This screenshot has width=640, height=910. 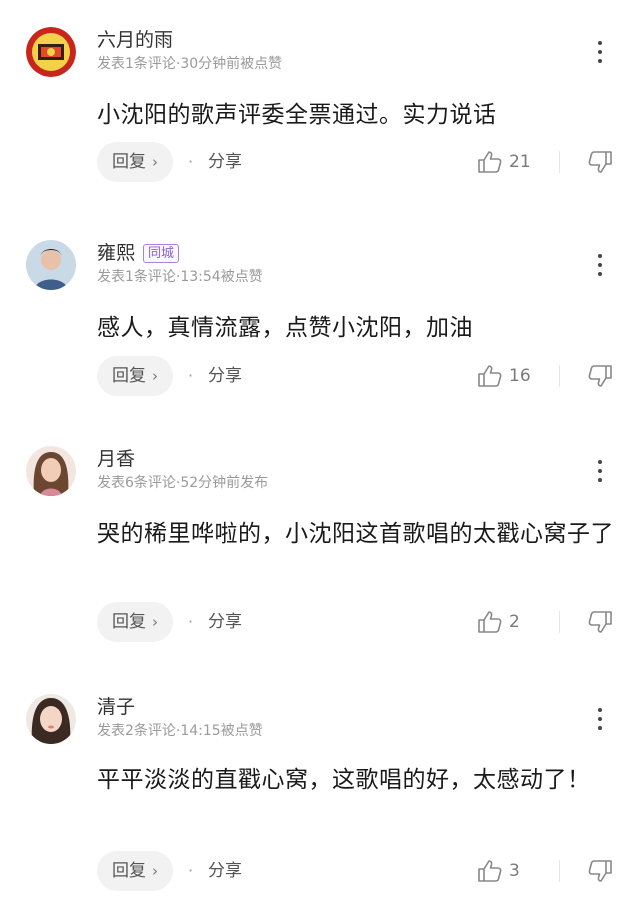 What do you see at coordinates (190, 64) in the screenshot?
I see `comment-meta: 发表1条评论·30分钟前被点赞` at bounding box center [190, 64].